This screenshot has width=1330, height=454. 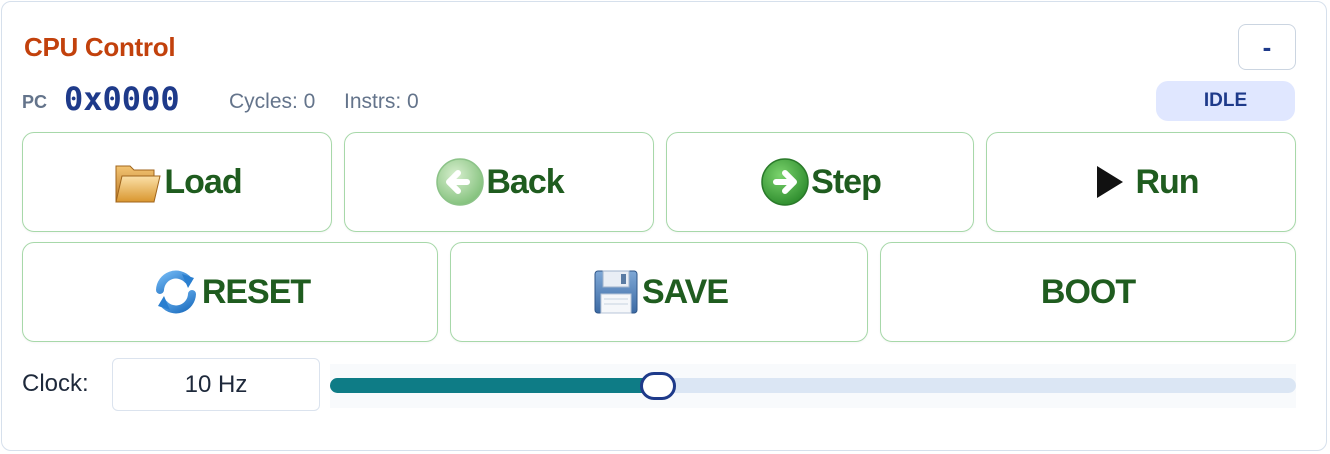 What do you see at coordinates (203, 181) in the screenshot?
I see `load-button-label: Load` at bounding box center [203, 181].